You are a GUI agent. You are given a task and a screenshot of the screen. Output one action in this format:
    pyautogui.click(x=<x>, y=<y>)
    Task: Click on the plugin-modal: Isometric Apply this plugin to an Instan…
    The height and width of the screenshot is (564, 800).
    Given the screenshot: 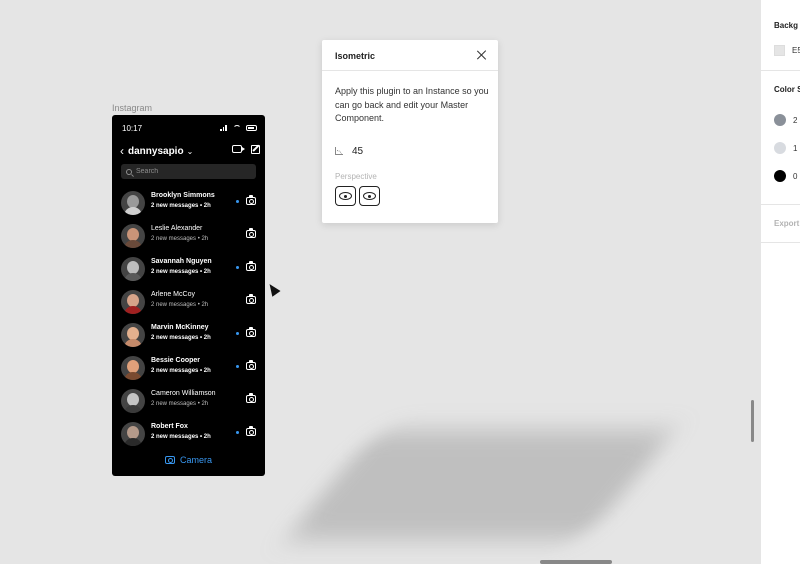 What is the action you would take?
    pyautogui.click(x=410, y=131)
    